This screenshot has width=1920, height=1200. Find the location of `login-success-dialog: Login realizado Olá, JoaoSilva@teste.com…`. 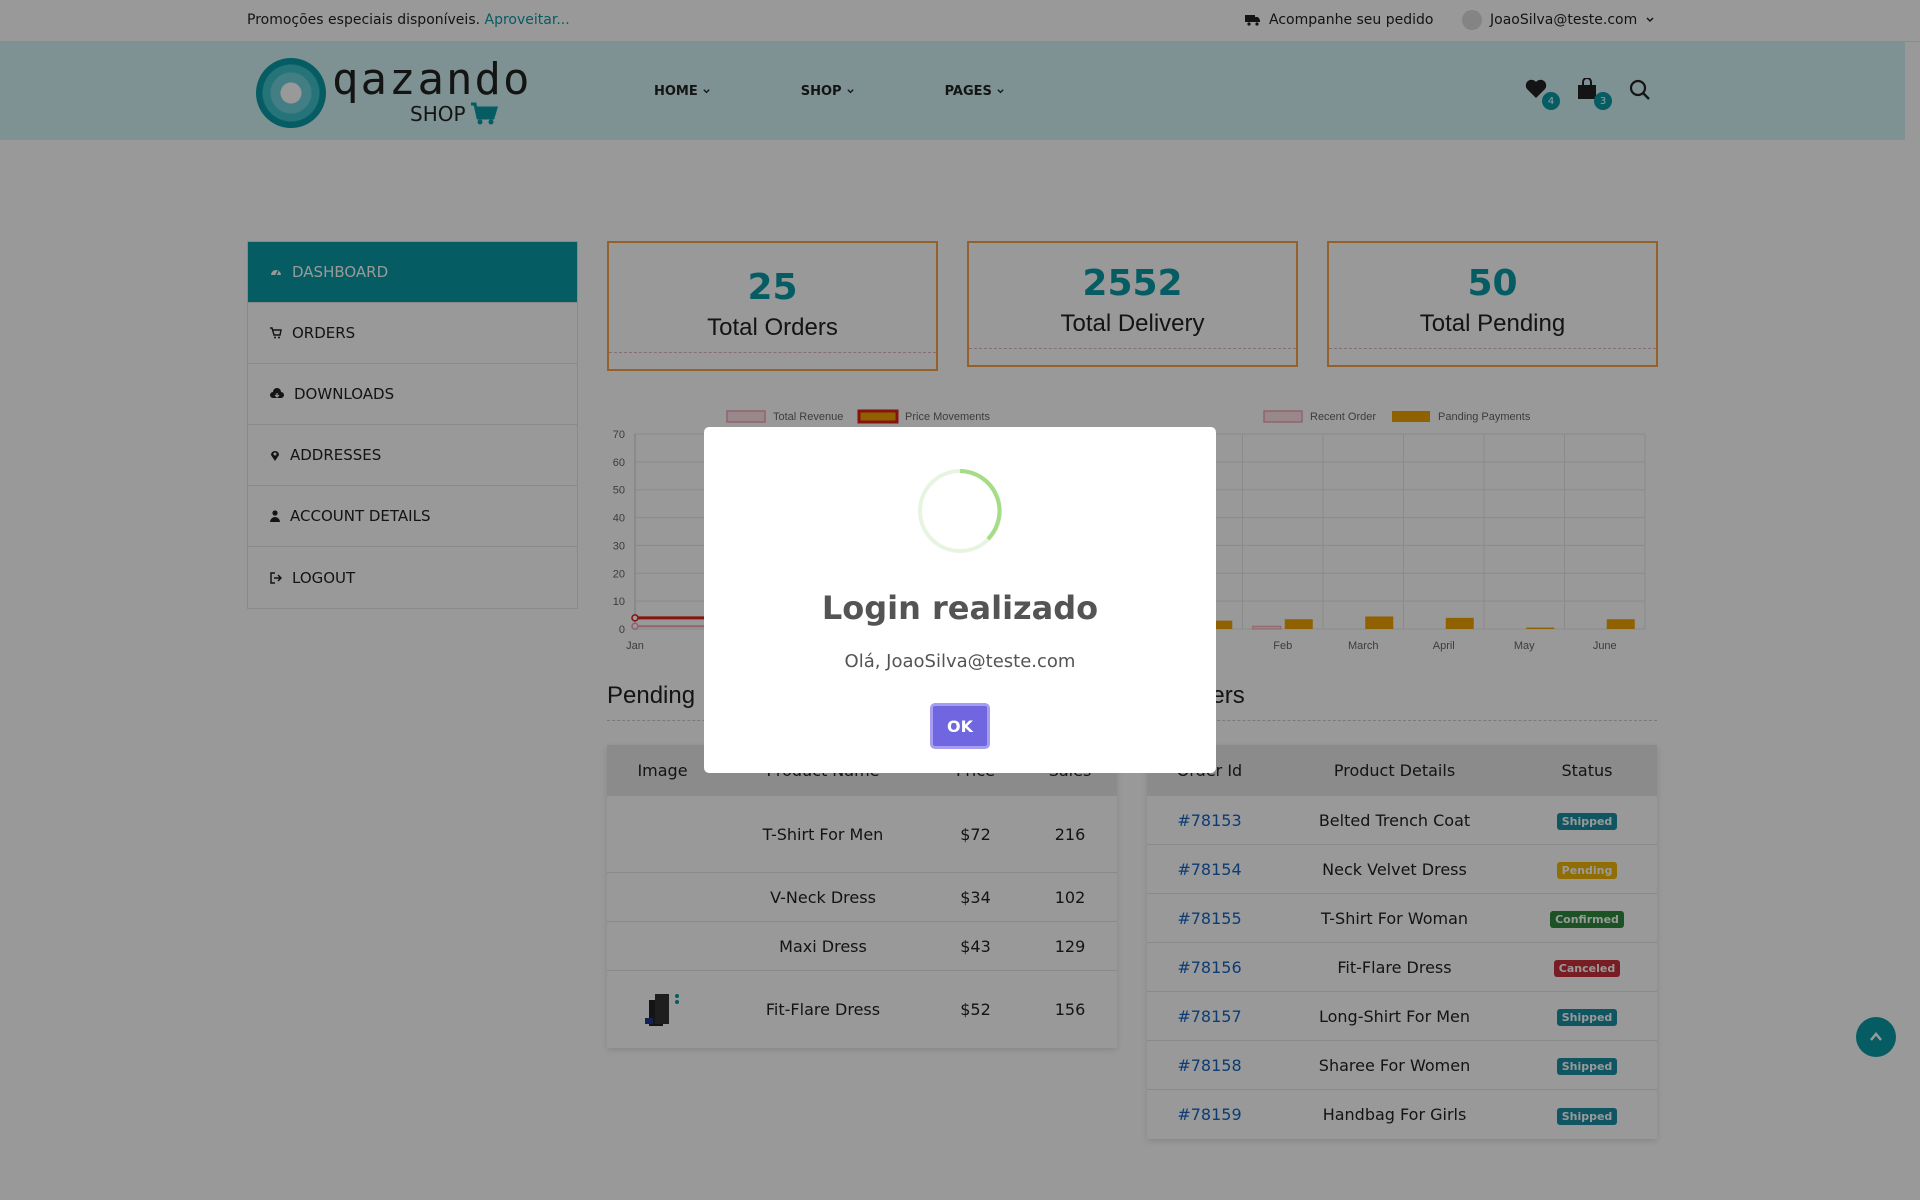

login-success-dialog: Login realizado Olá, JoaoSilva@teste.com… is located at coordinates (960, 600).